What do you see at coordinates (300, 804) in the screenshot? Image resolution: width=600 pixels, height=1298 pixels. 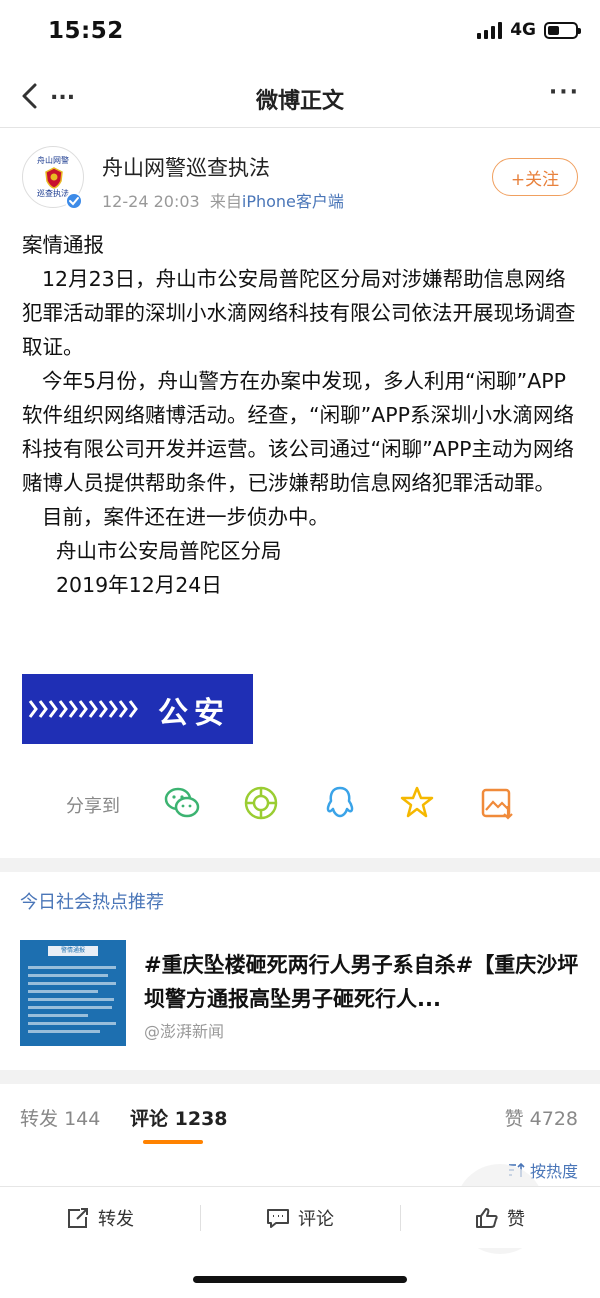 I see `share-row: 分享到` at bounding box center [300, 804].